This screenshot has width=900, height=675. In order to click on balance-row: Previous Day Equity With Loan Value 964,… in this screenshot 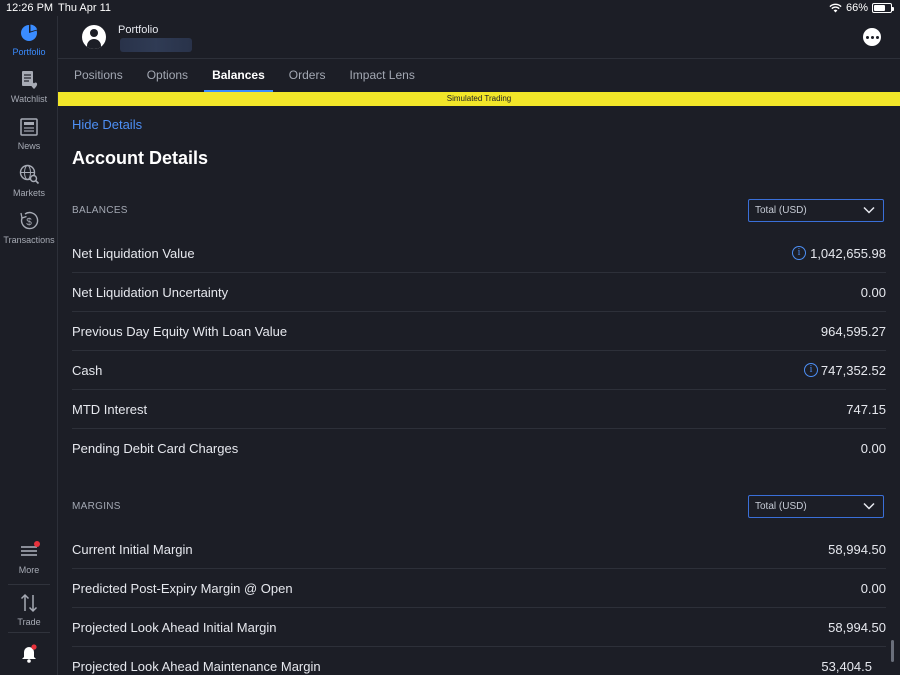, I will do `click(479, 331)`.